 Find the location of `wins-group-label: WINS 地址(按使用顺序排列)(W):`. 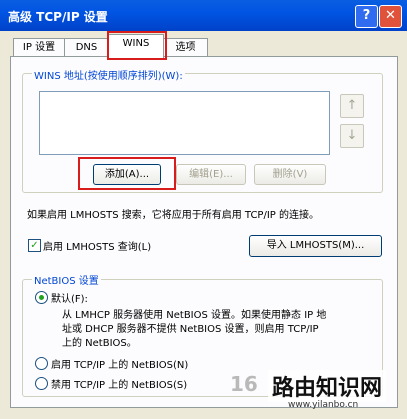

wins-group-label: WINS 地址(按使用顺序排列)(W): is located at coordinates (108, 74).